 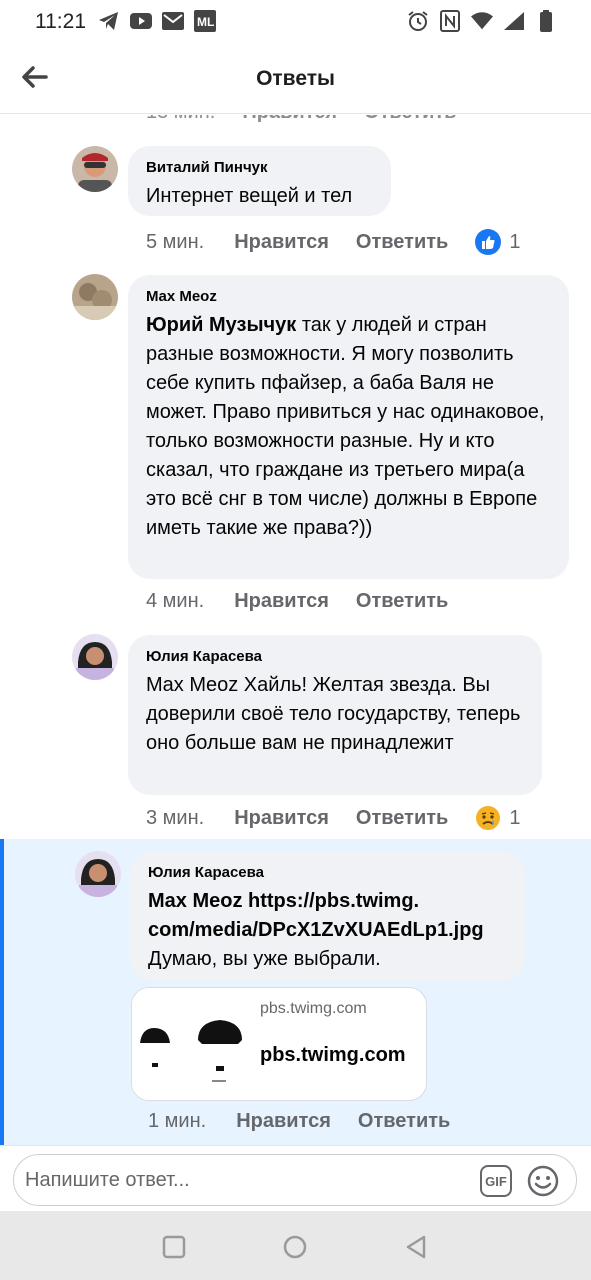 I want to click on status-bar: 11:21 ML, so click(x=295, y=22).